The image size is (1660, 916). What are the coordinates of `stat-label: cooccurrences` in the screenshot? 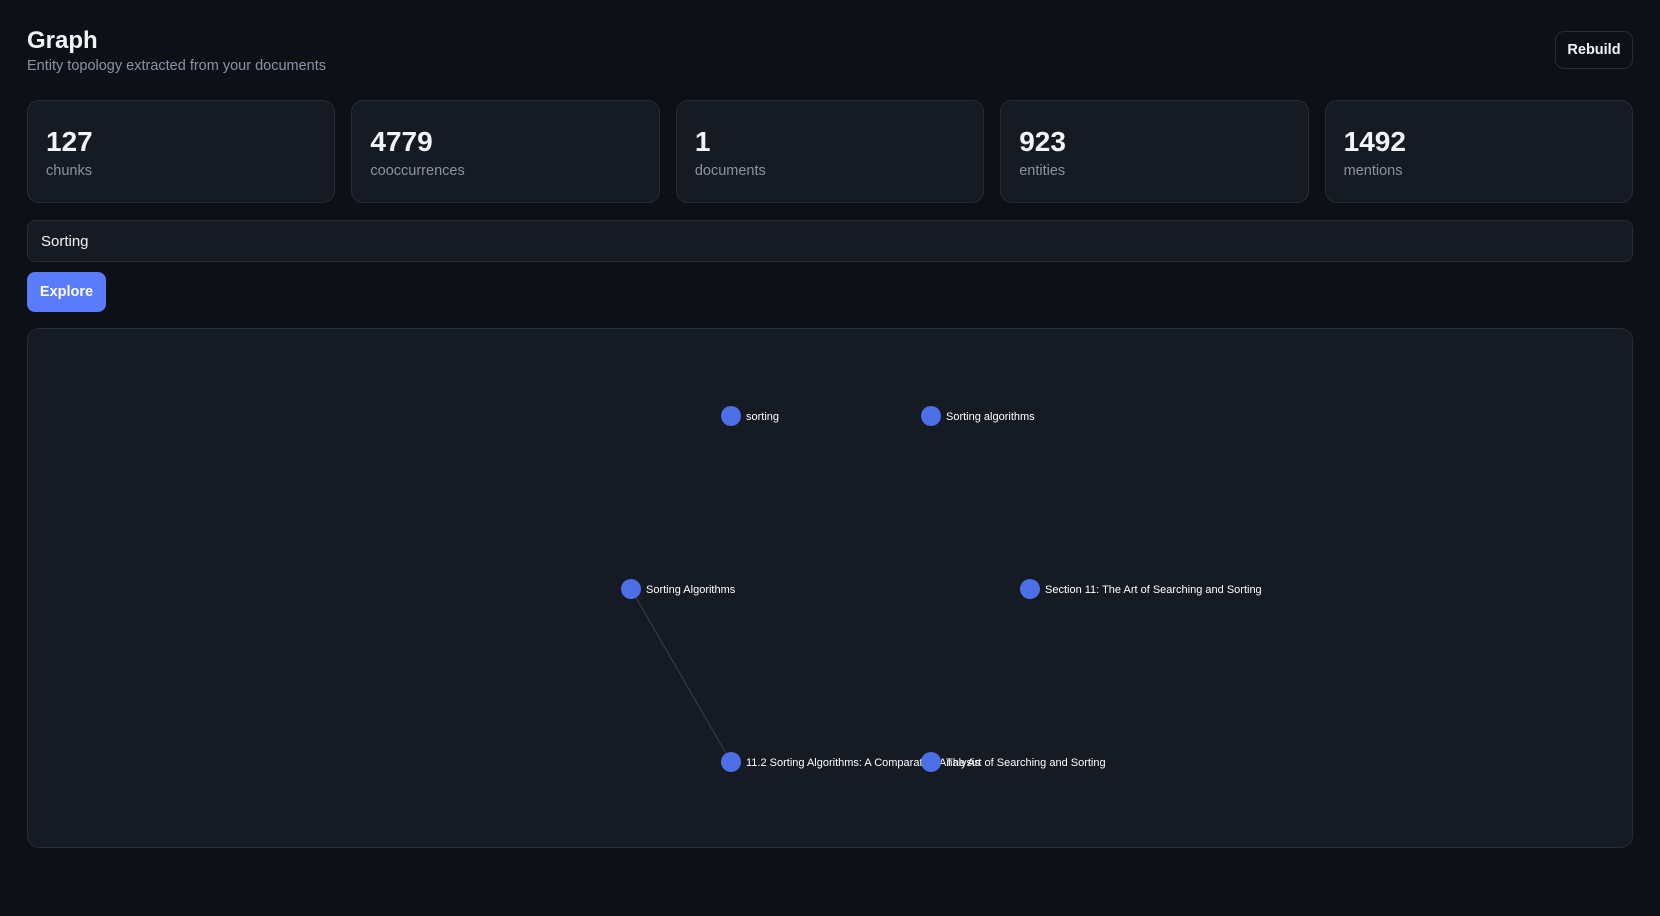 It's located at (417, 171).